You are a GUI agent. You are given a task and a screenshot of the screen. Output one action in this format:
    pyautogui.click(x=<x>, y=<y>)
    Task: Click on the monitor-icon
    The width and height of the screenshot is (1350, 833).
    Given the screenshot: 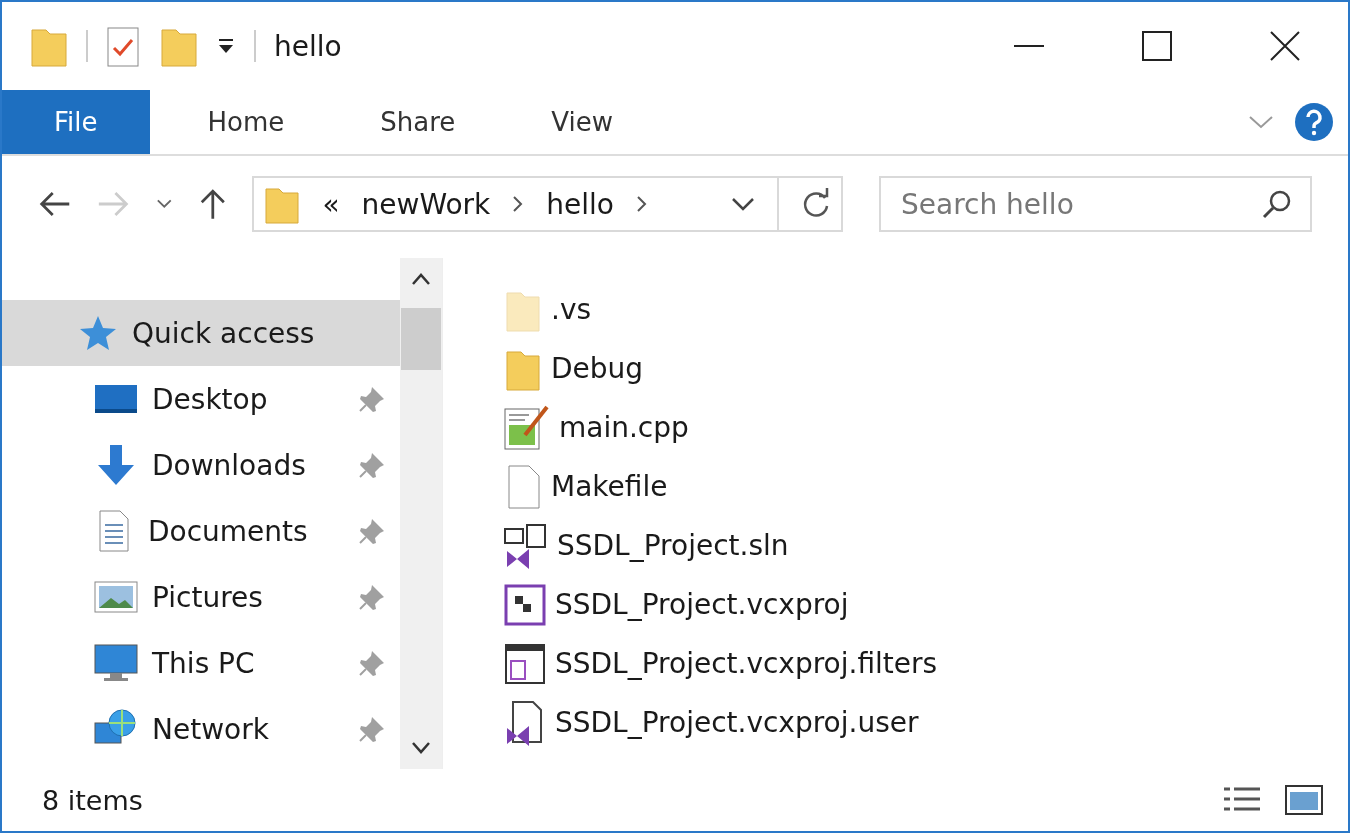 What is the action you would take?
    pyautogui.click(x=116, y=663)
    